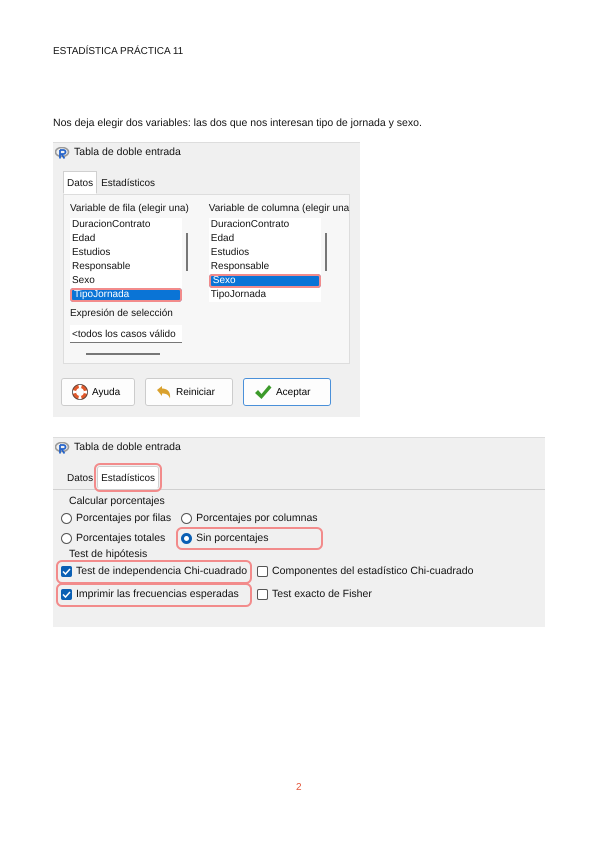 The width and height of the screenshot is (599, 848). Describe the element at coordinates (80, 392) in the screenshot. I see `lifebuoy-icon` at that location.